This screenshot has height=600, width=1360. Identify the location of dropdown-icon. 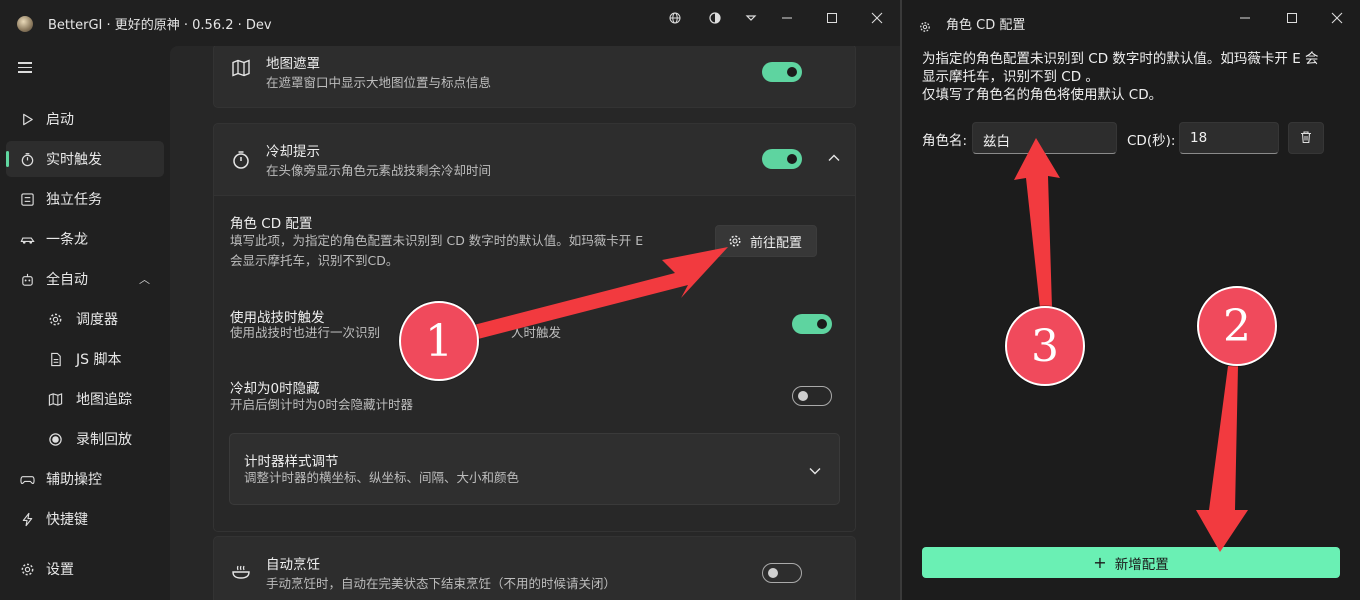
(751, 18).